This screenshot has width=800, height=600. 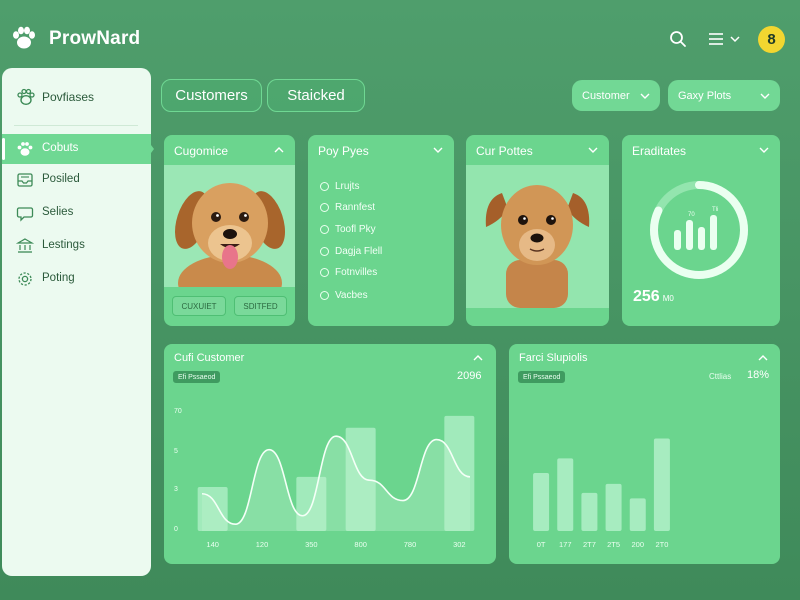 What do you see at coordinates (355, 207) in the screenshot?
I see `list-item-label: Rannfest` at bounding box center [355, 207].